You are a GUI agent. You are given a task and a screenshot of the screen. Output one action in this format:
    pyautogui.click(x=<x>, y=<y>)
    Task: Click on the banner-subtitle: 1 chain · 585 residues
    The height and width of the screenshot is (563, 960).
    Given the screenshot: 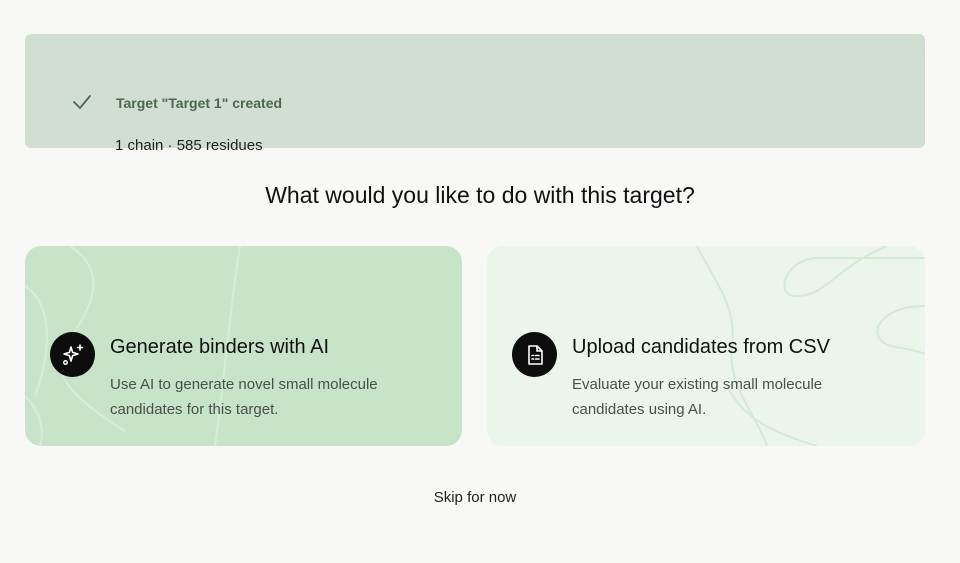 What is the action you would take?
    pyautogui.click(x=189, y=145)
    